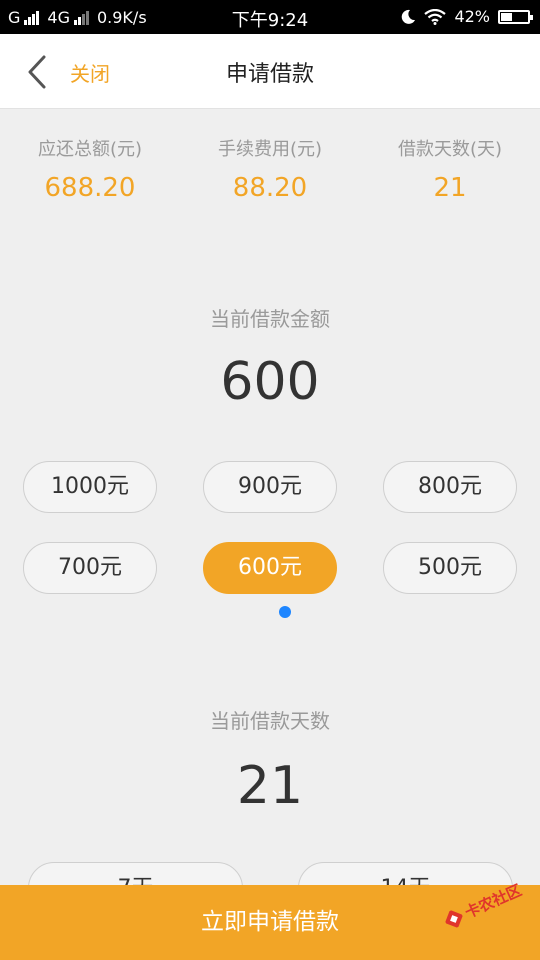  What do you see at coordinates (270, 721) in the screenshot?
I see `days-section-label: 当前借款天数` at bounding box center [270, 721].